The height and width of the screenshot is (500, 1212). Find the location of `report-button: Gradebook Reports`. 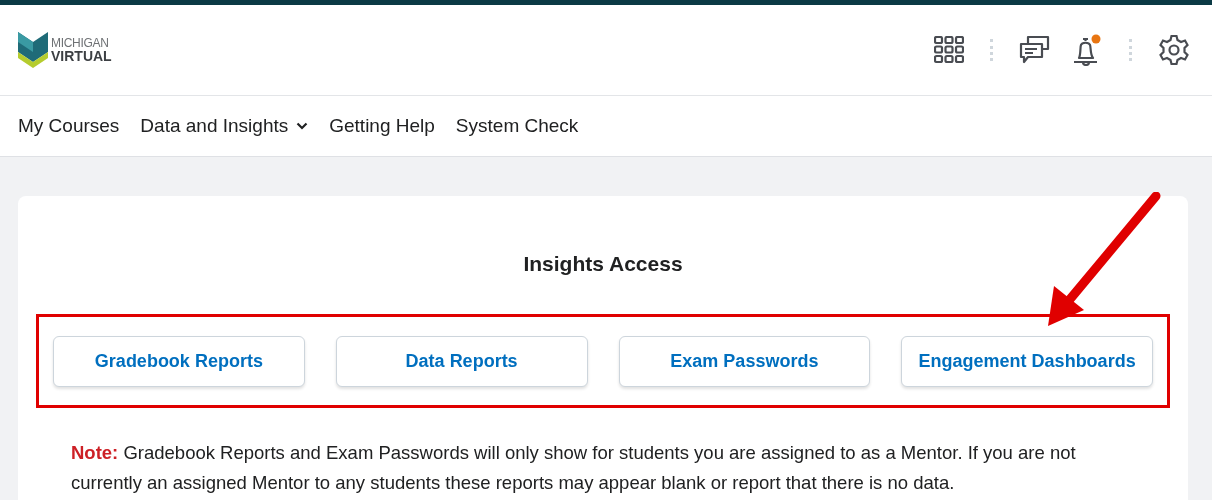

report-button: Gradebook Reports is located at coordinates (179, 361).